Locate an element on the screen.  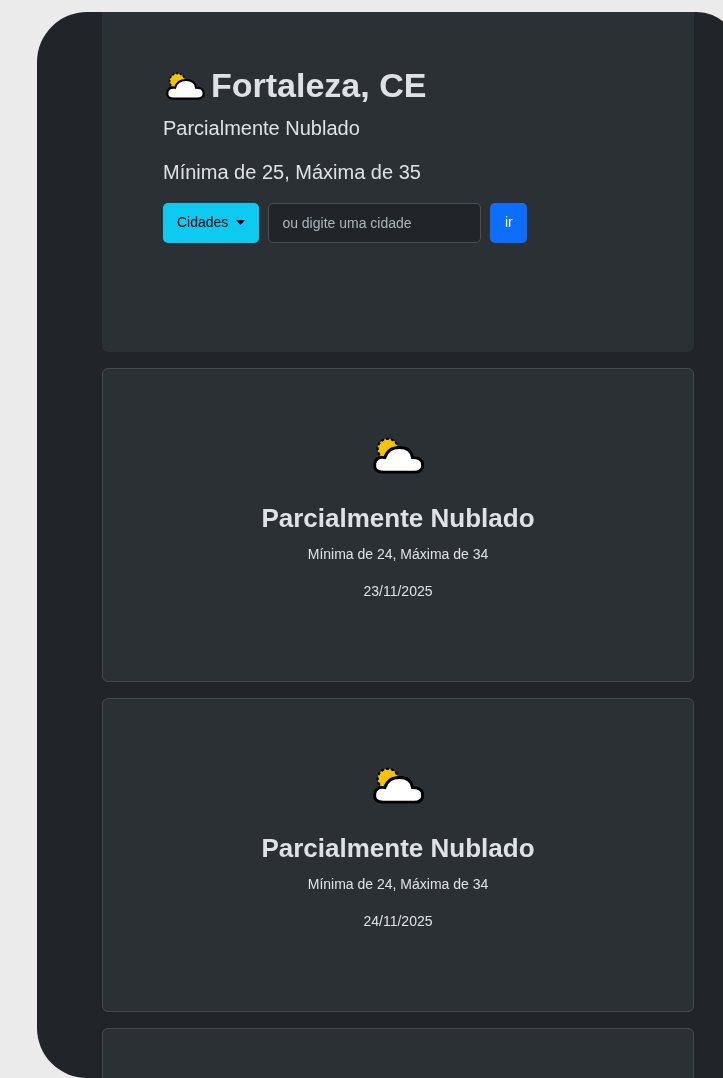
caret-icon is located at coordinates (241, 222).